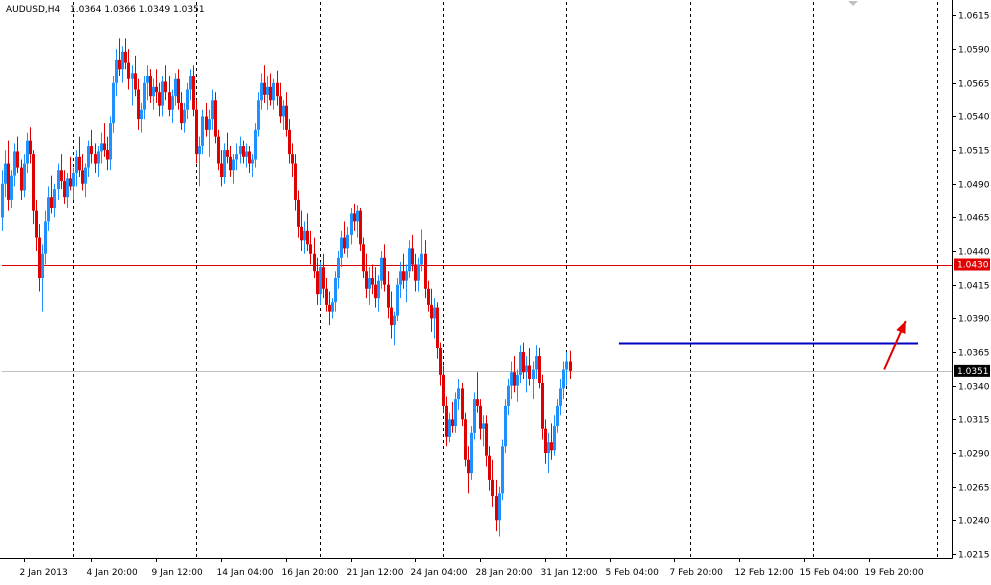 The height and width of the screenshot is (585, 991). What do you see at coordinates (974, 85) in the screenshot?
I see `y-tick-label: 1.0565` at bounding box center [974, 85].